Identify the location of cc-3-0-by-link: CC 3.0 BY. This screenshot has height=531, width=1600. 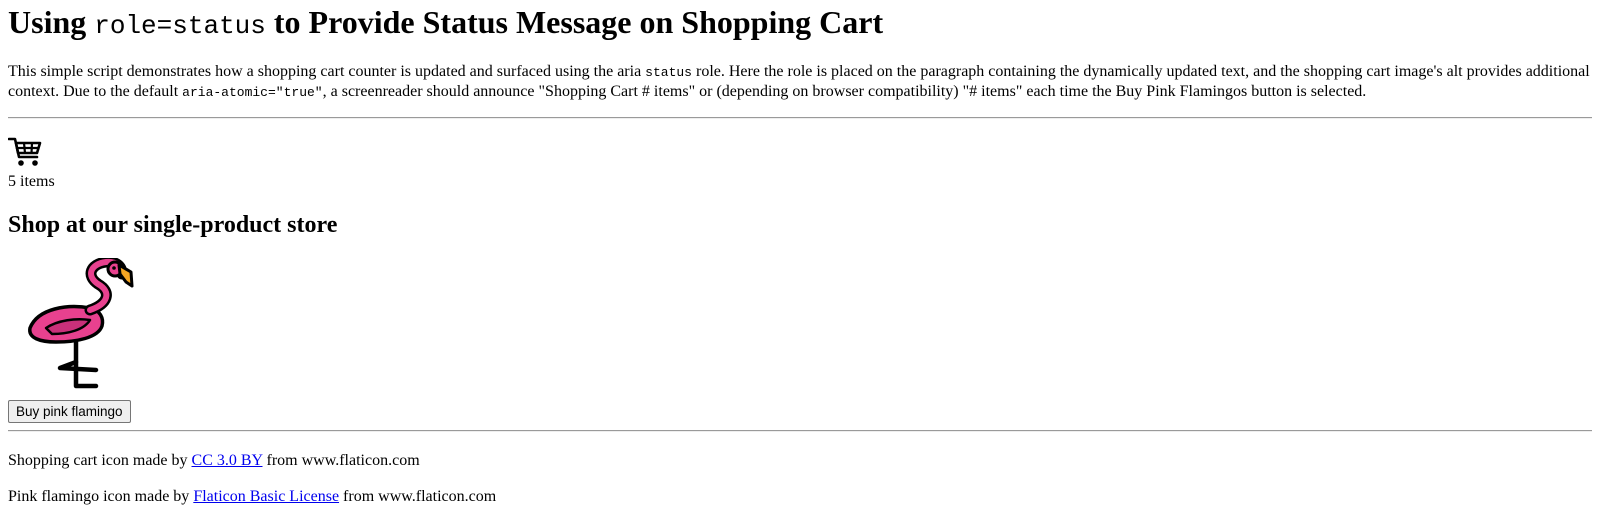
(227, 460).